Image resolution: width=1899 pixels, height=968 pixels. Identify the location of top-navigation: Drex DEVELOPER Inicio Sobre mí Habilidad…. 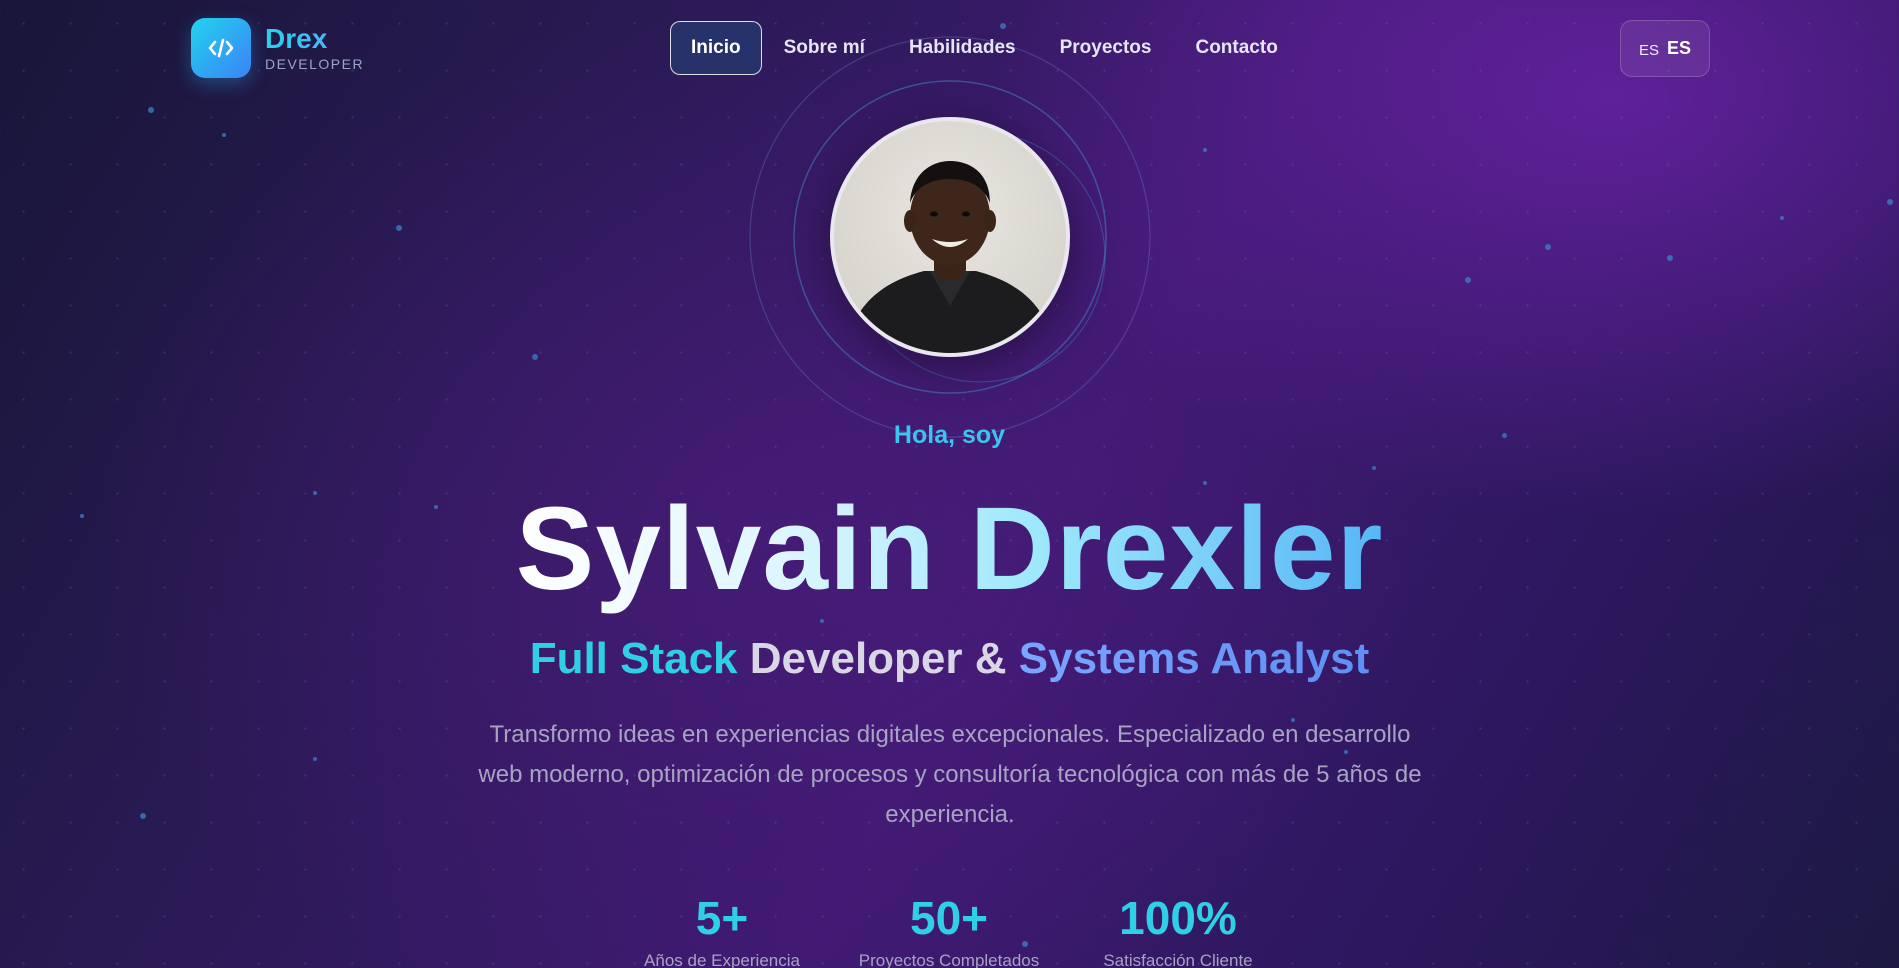
(949, 49).